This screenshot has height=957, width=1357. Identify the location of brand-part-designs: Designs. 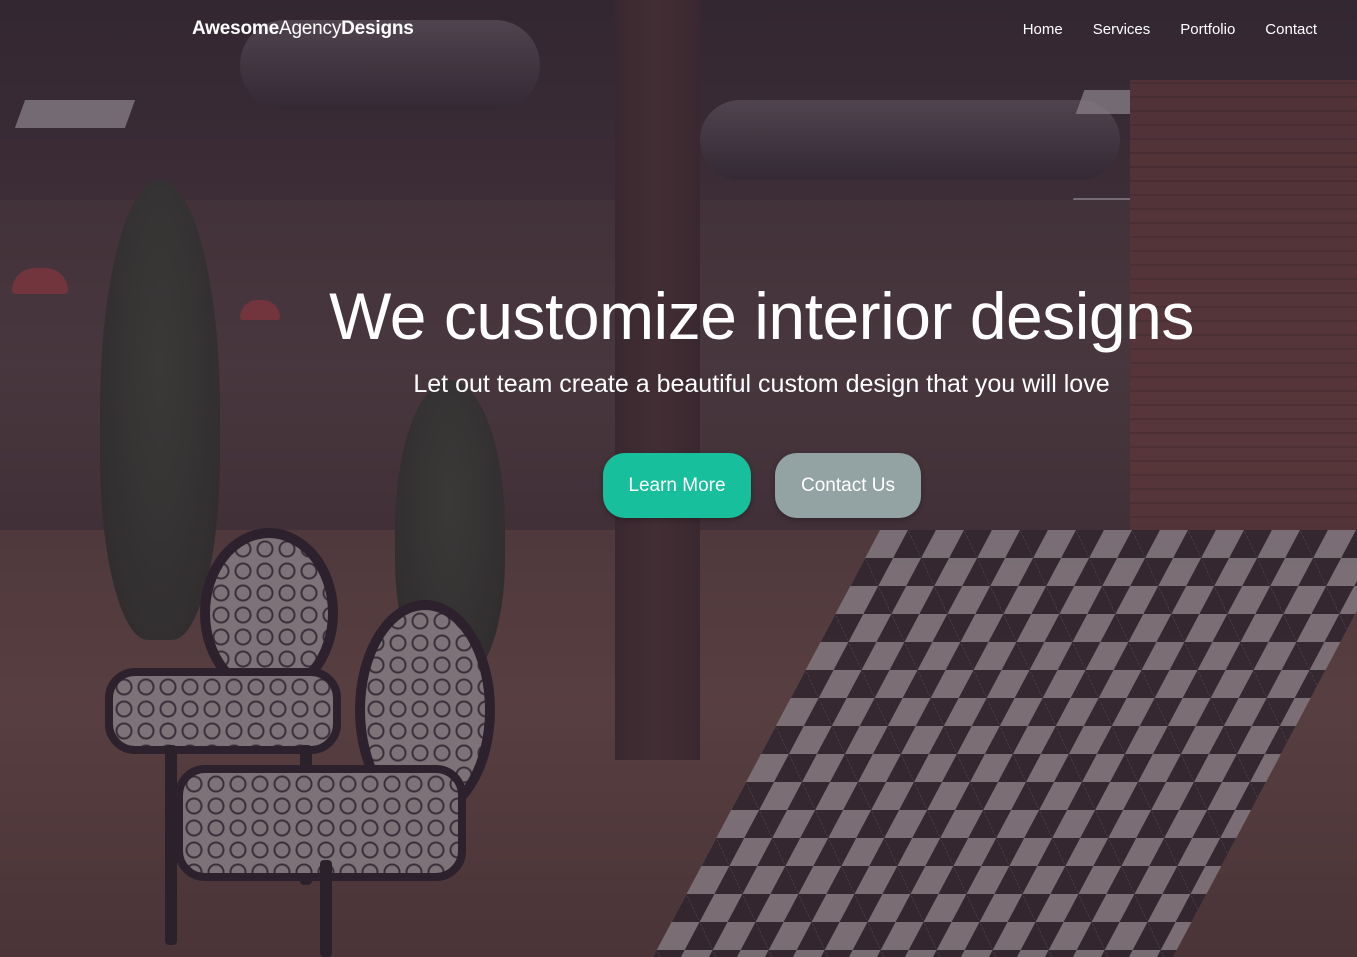
(377, 28).